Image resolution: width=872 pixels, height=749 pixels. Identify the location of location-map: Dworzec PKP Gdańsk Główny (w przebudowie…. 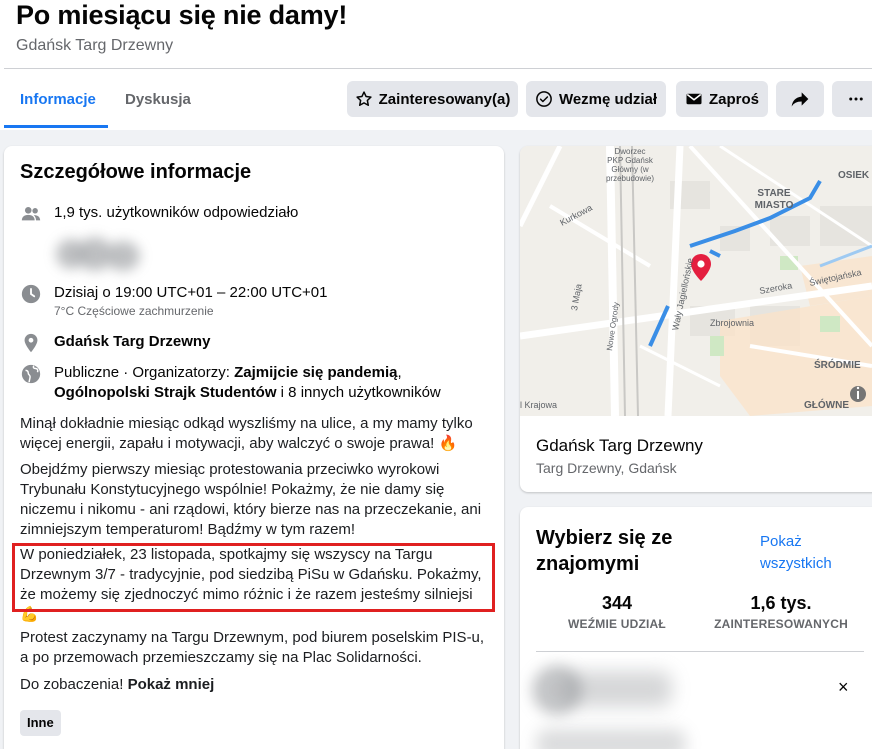
(696, 281).